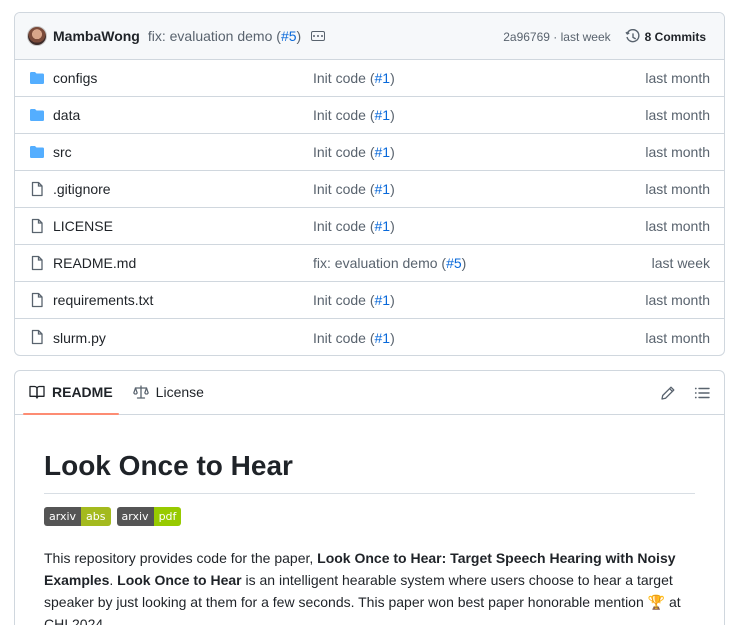 The image size is (742, 625). I want to click on file-row: slurm.py Init code (#1) last month, so click(369, 337).